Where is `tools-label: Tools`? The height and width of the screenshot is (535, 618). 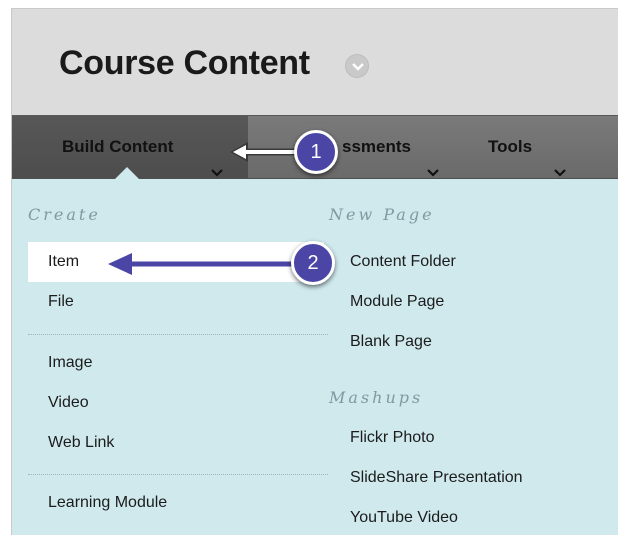 tools-label: Tools is located at coordinates (510, 146).